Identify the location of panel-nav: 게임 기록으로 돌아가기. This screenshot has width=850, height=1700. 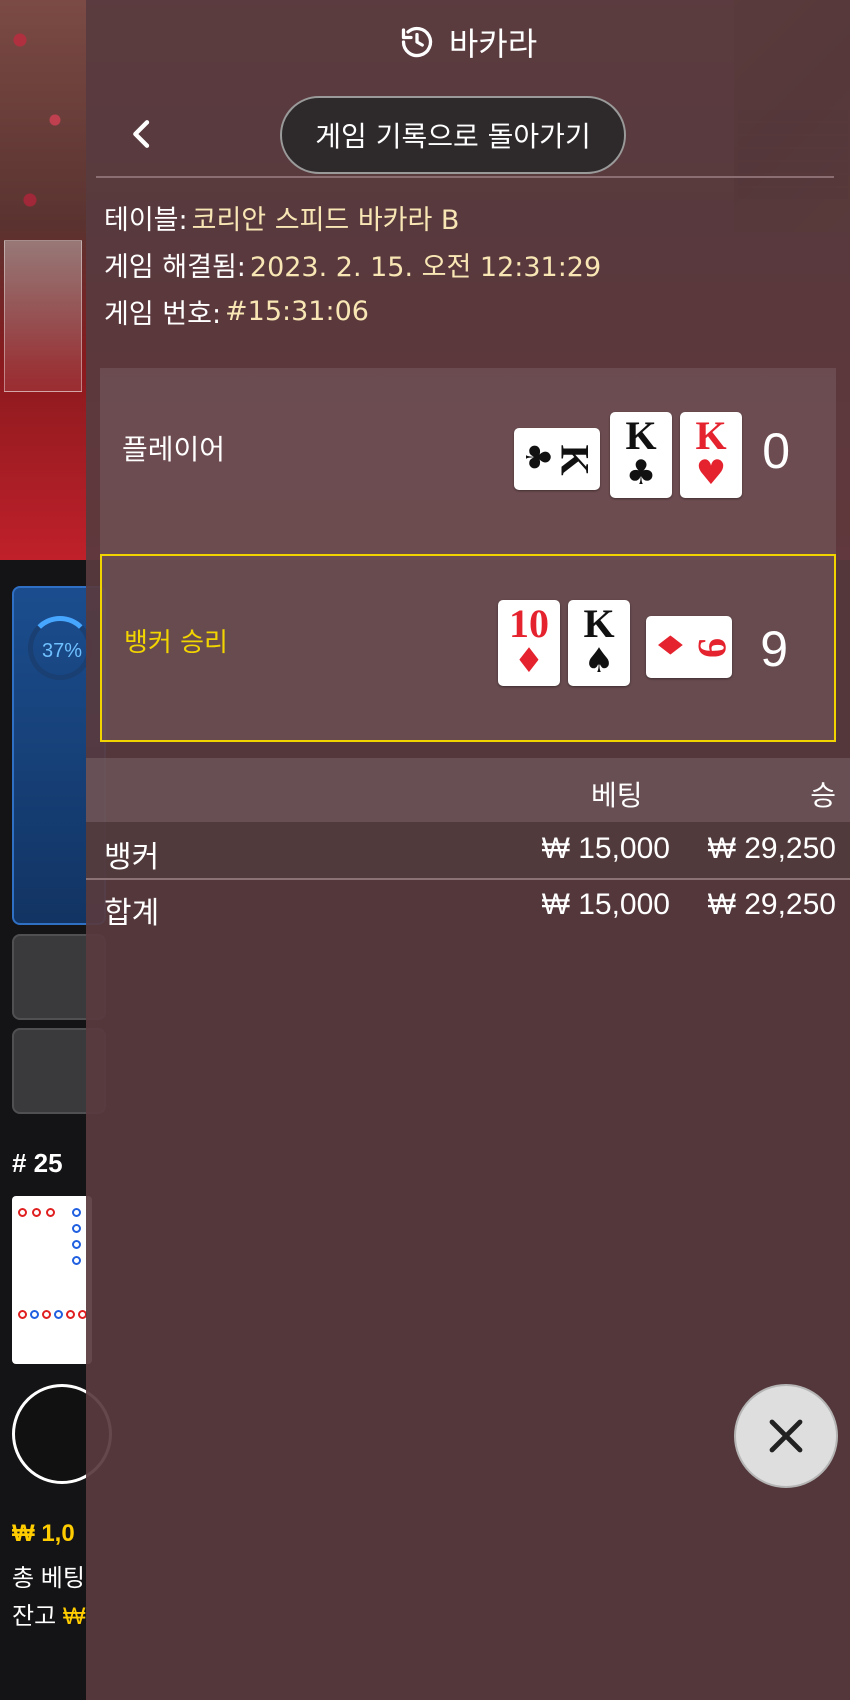
(468, 139).